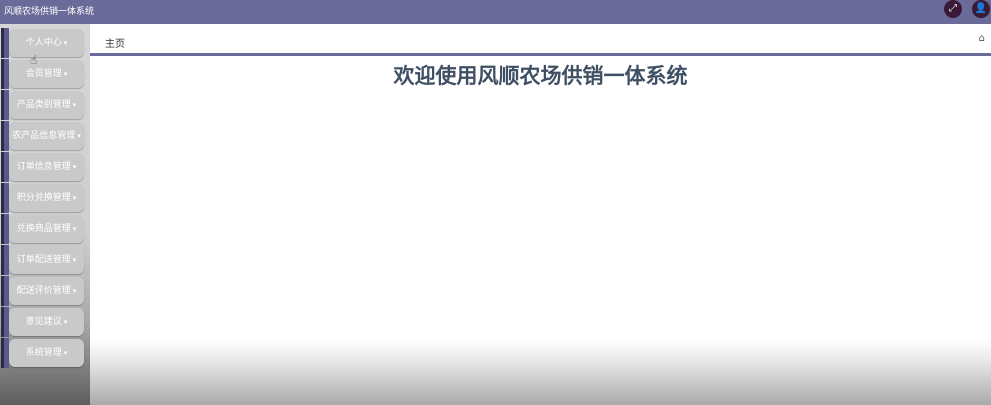 Image resolution: width=991 pixels, height=405 pixels. I want to click on sidebar-item-label: 产品类别管理, so click(43, 105).